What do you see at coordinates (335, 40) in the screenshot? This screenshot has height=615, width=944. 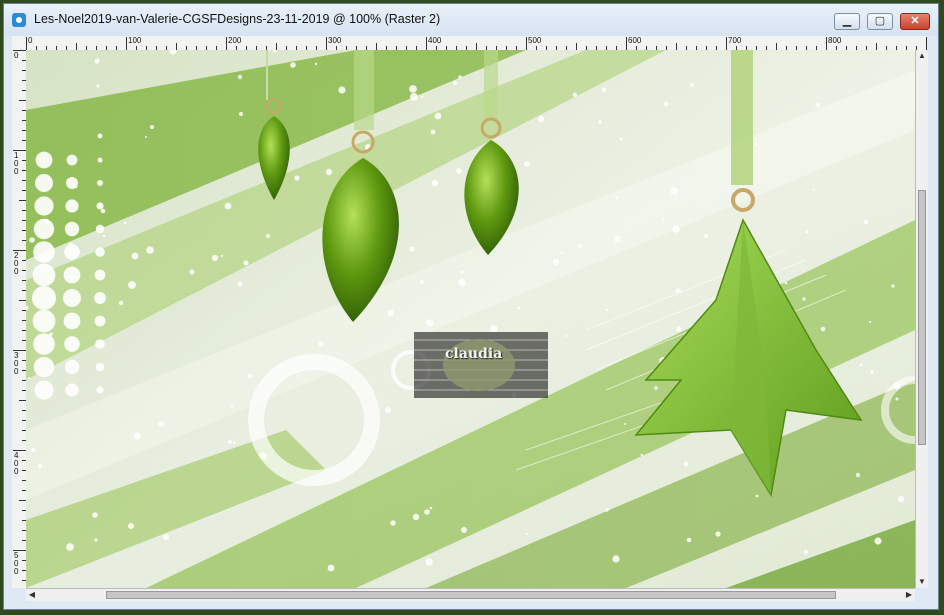 I see `ruler-label: 300` at bounding box center [335, 40].